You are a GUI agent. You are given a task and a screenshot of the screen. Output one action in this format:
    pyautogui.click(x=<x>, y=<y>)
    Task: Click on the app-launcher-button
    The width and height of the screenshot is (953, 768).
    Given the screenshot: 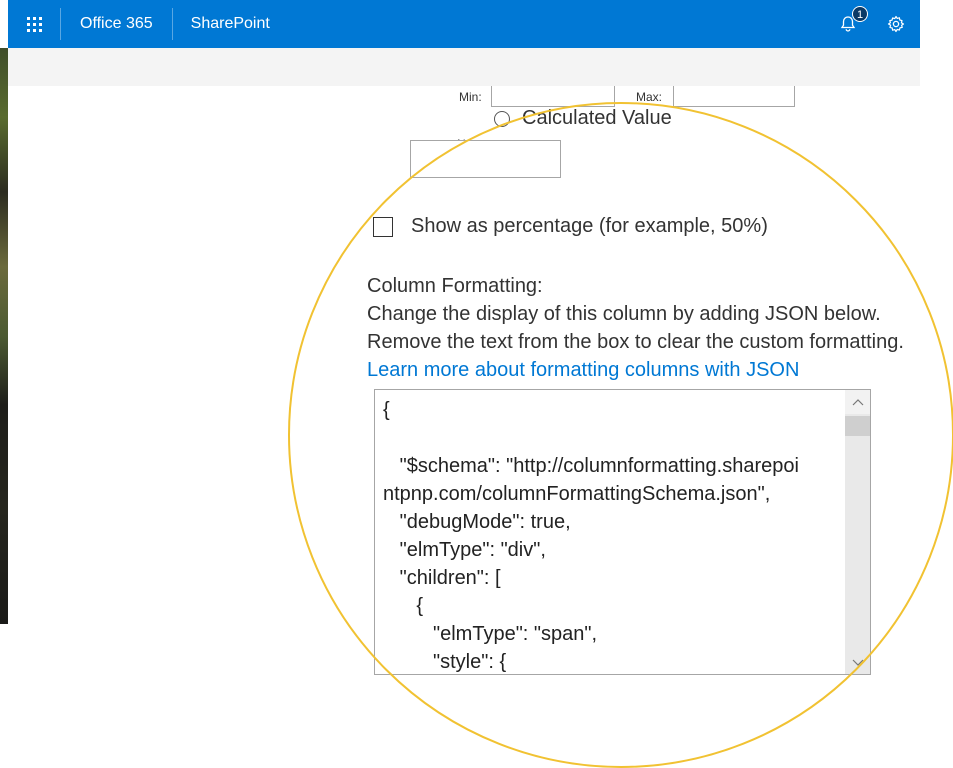 What is the action you would take?
    pyautogui.click(x=34, y=24)
    